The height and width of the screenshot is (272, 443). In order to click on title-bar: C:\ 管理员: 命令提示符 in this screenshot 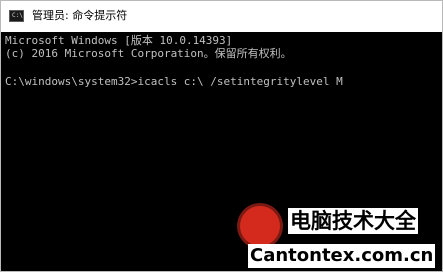, I will do `click(221, 16)`.